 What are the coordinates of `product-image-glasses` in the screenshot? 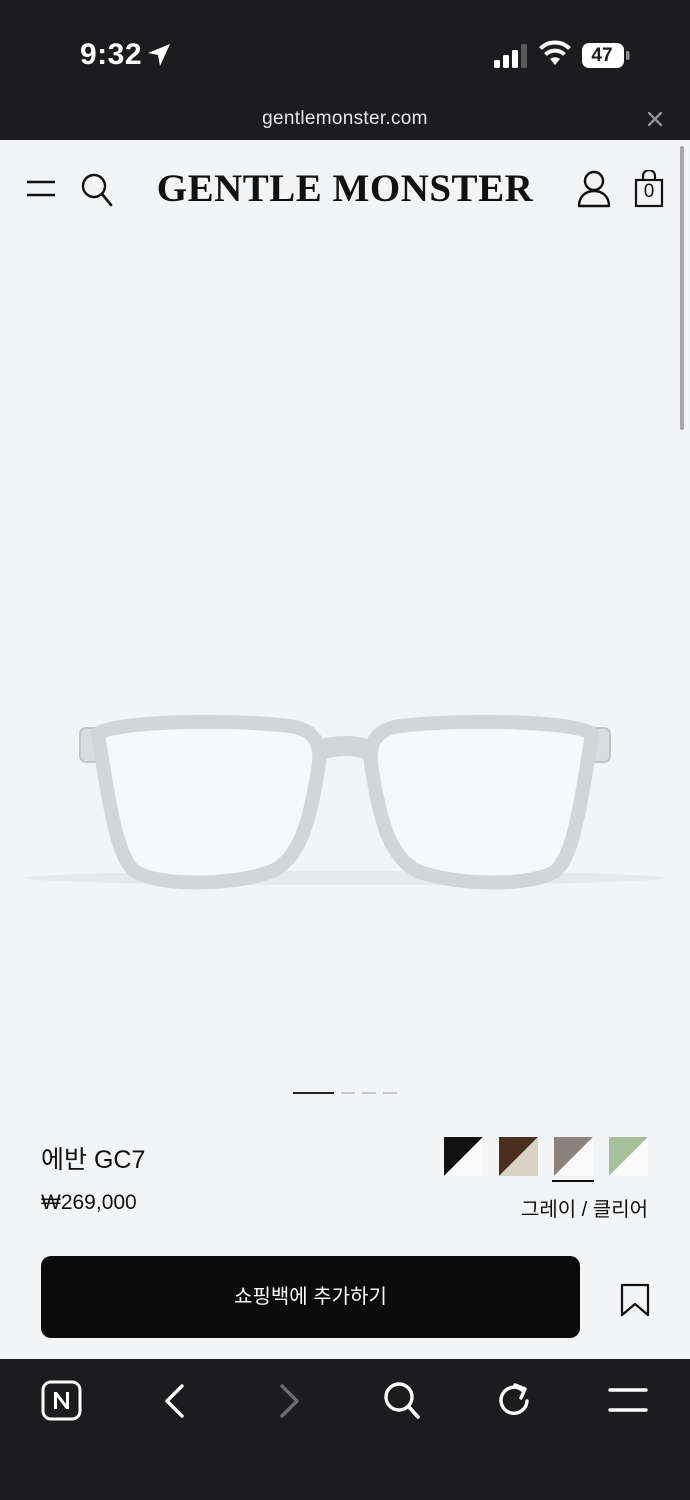 It's located at (345, 800).